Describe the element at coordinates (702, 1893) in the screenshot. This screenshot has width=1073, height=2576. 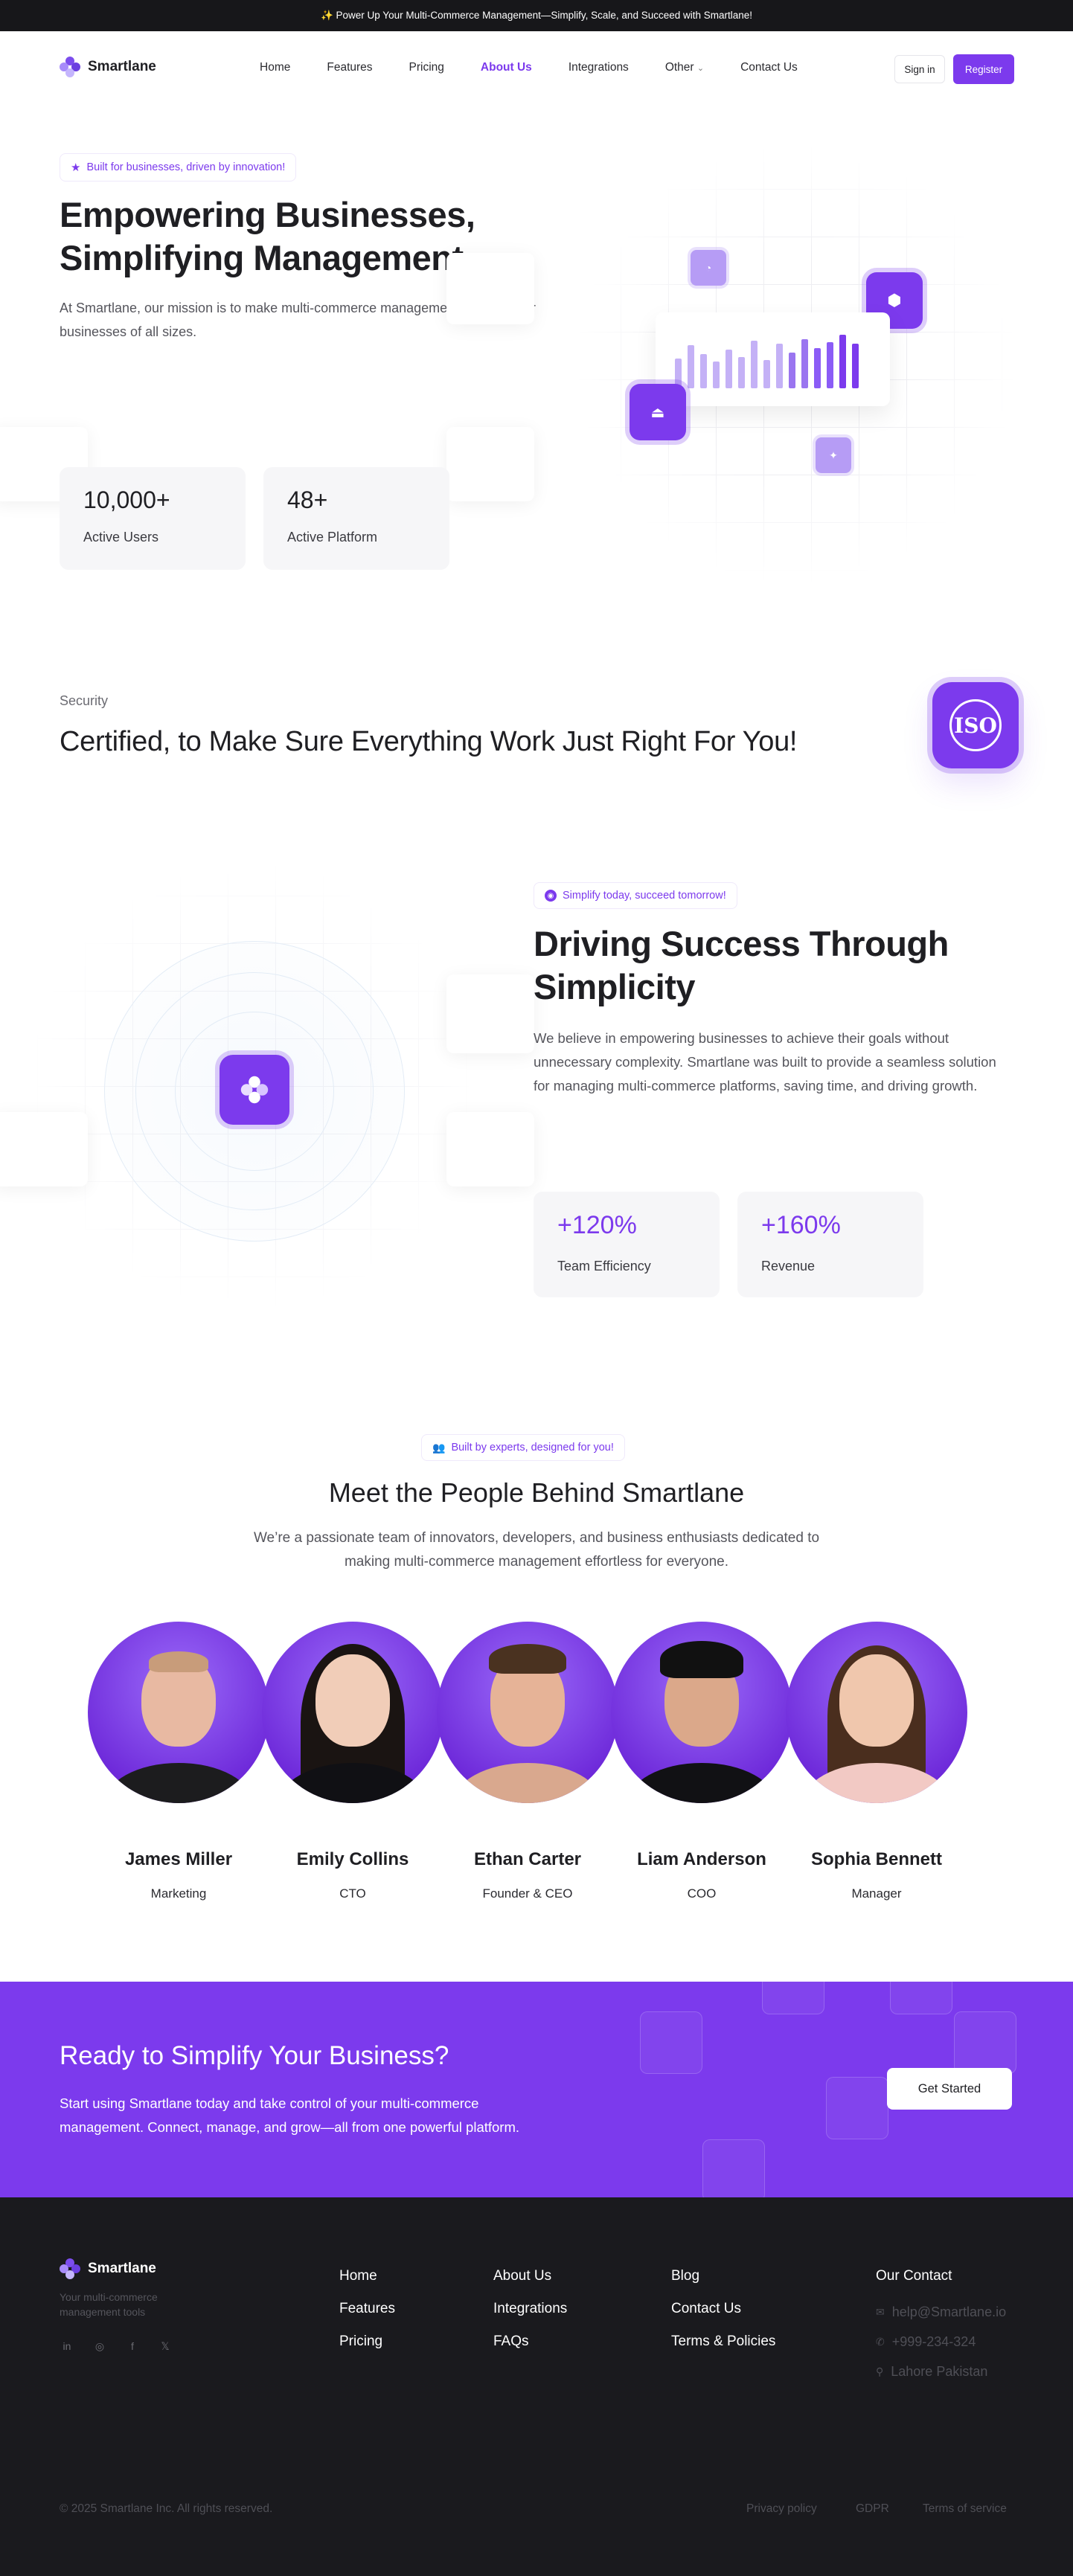
I see `member-role: COO` at that location.